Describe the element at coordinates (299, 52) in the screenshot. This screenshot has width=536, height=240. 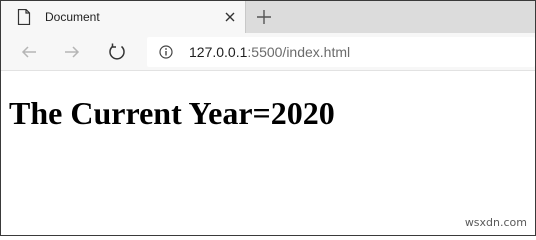
I see `url-path: :5500/index.html` at that location.